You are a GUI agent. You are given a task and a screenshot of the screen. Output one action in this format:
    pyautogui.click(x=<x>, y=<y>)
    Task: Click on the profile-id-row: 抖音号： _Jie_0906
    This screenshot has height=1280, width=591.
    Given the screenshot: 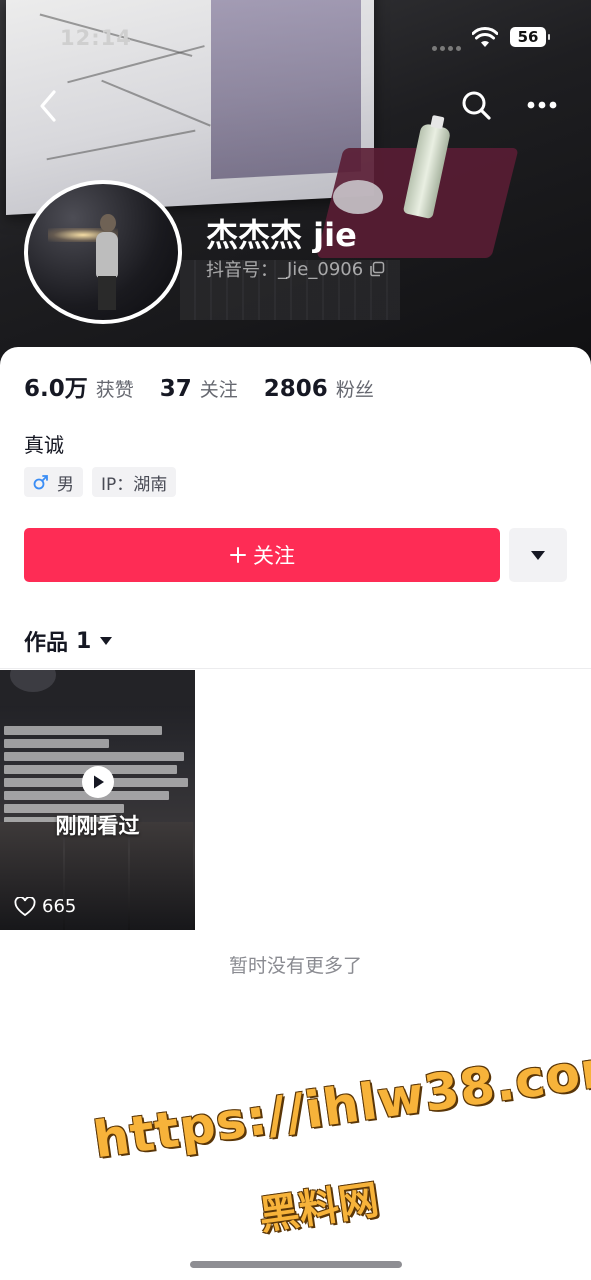 What is the action you would take?
    pyautogui.click(x=295, y=269)
    